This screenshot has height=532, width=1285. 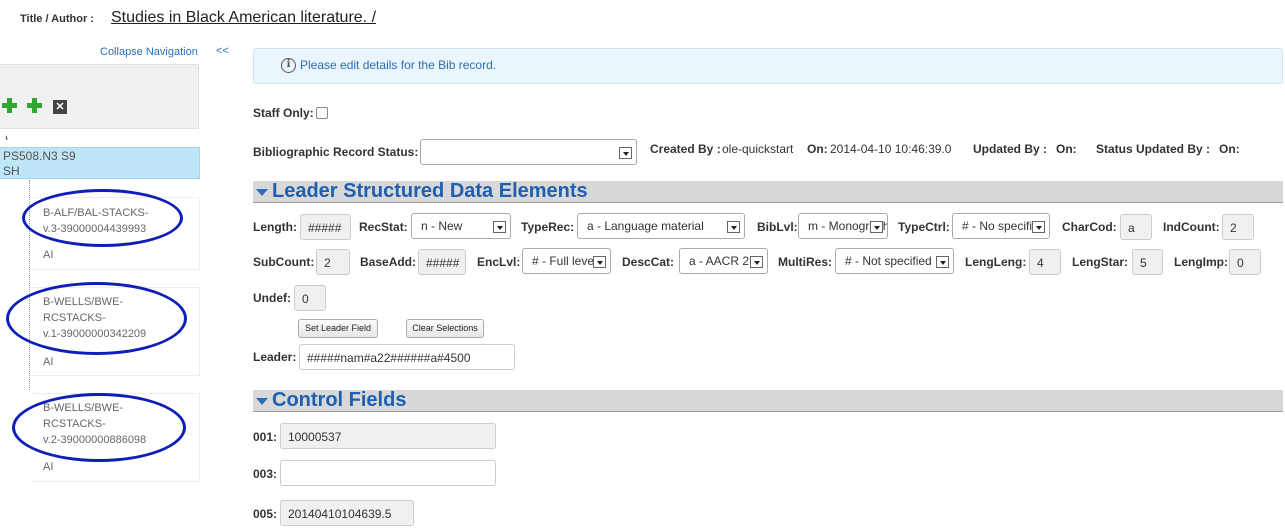 What do you see at coordinates (1147, 262) in the screenshot?
I see `lengstar-field: 5` at bounding box center [1147, 262].